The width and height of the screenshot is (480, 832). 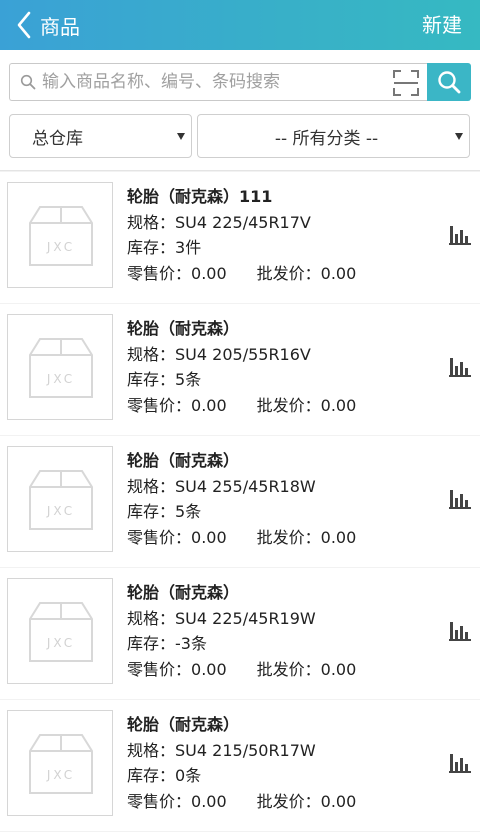 What do you see at coordinates (191, 643) in the screenshot?
I see `value-stock: -3条` at bounding box center [191, 643].